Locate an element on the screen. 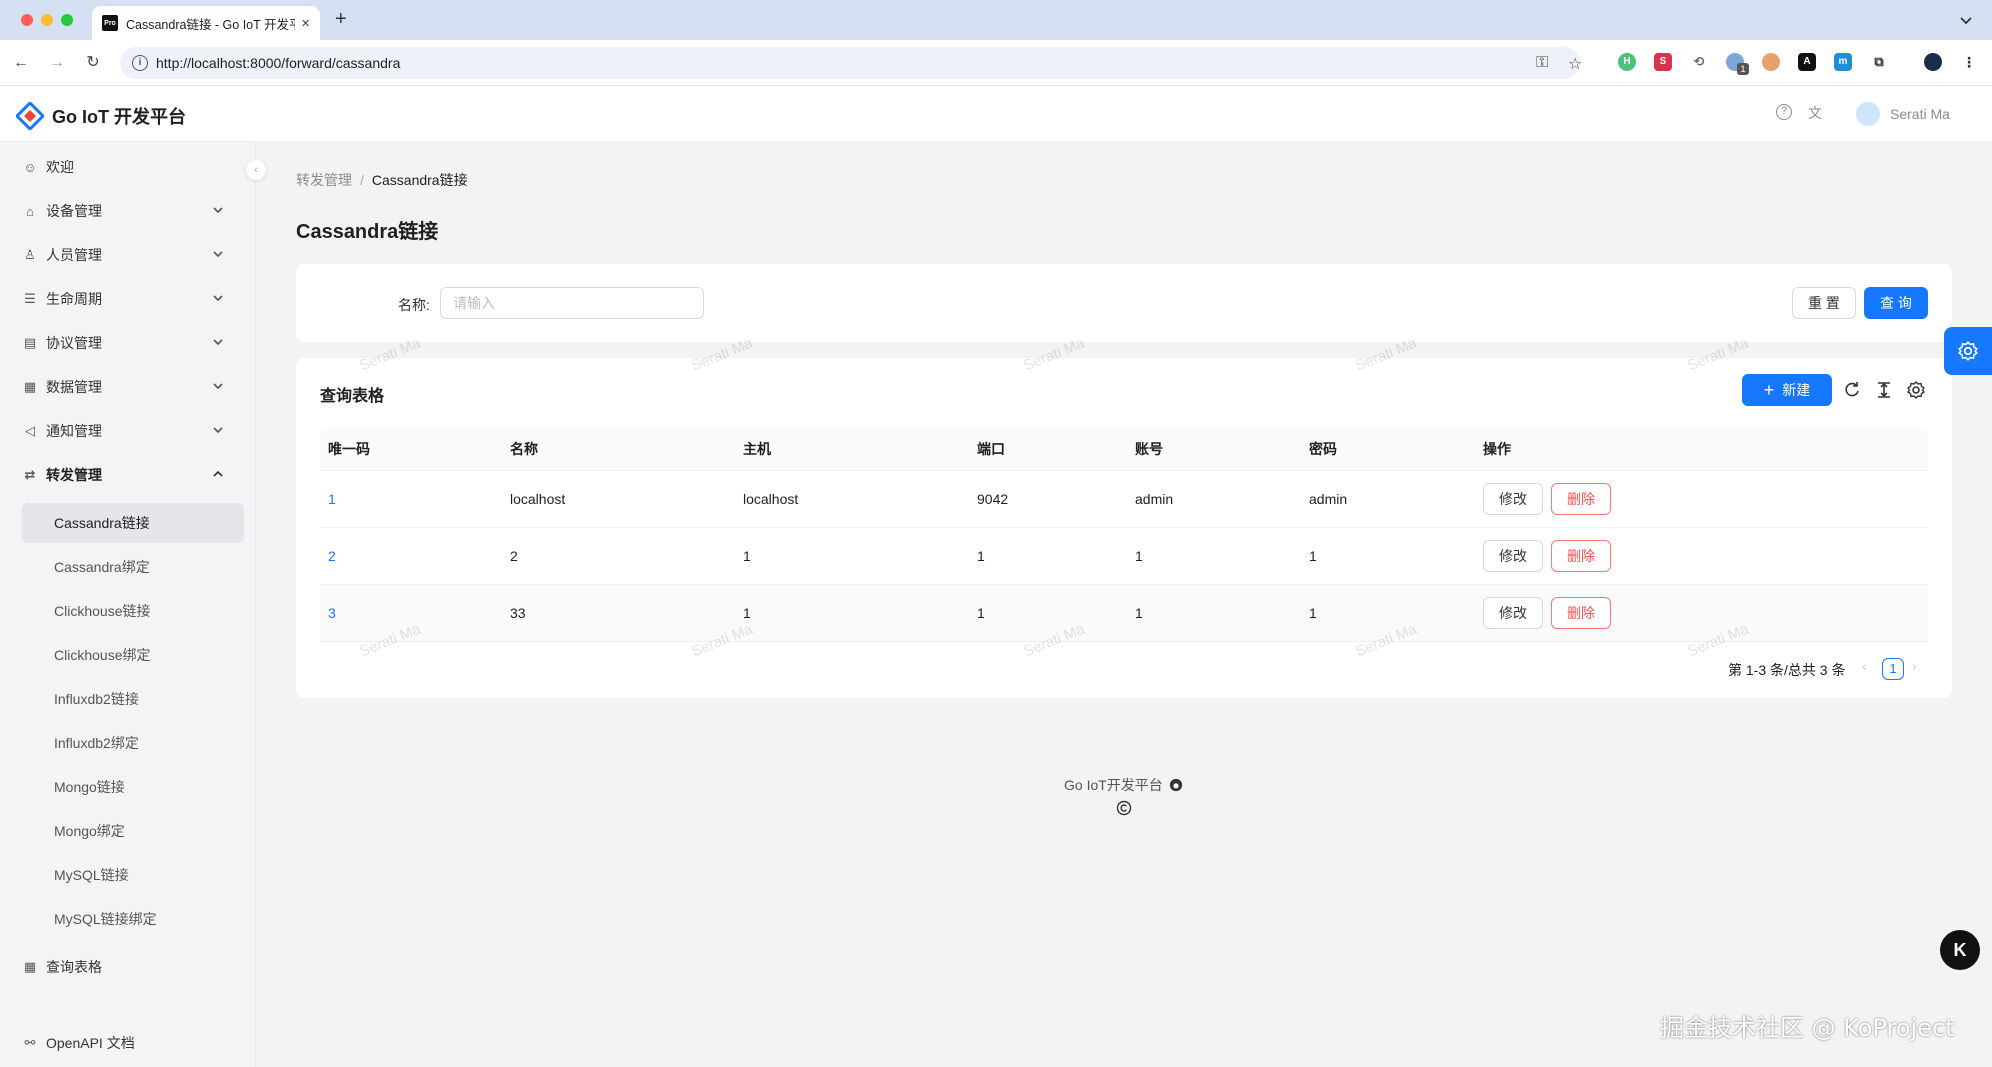  column-header: 账号 is located at coordinates (1149, 449).